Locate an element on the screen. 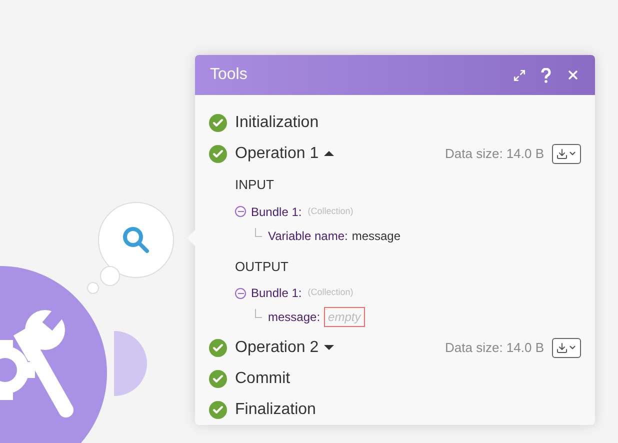 This screenshot has width=618, height=443. field-name: Variable name: is located at coordinates (308, 236).